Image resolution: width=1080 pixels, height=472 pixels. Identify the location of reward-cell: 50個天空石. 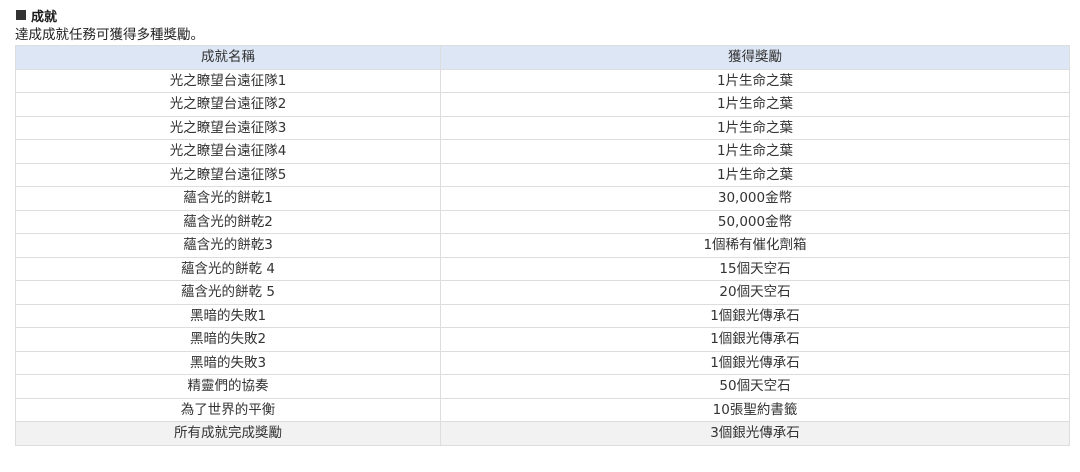
(755, 386).